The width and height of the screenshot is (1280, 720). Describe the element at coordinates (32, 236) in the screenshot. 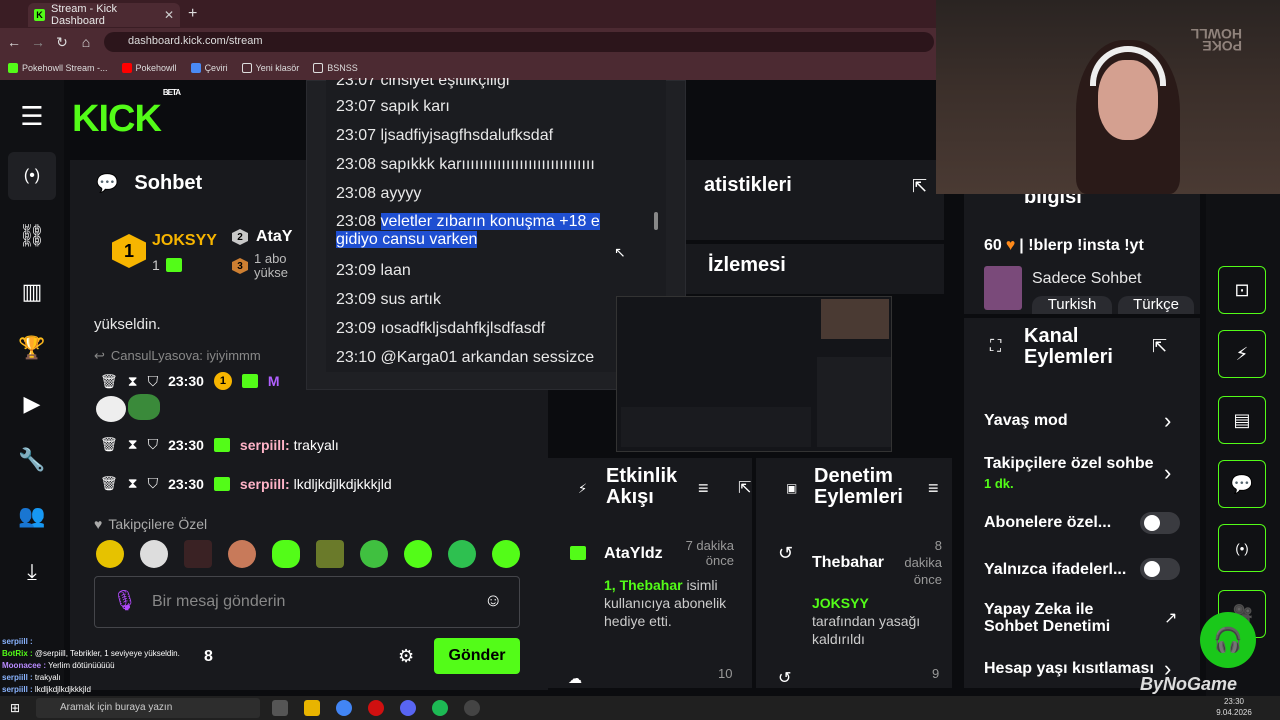

I see `link-icon: ⛓` at that location.